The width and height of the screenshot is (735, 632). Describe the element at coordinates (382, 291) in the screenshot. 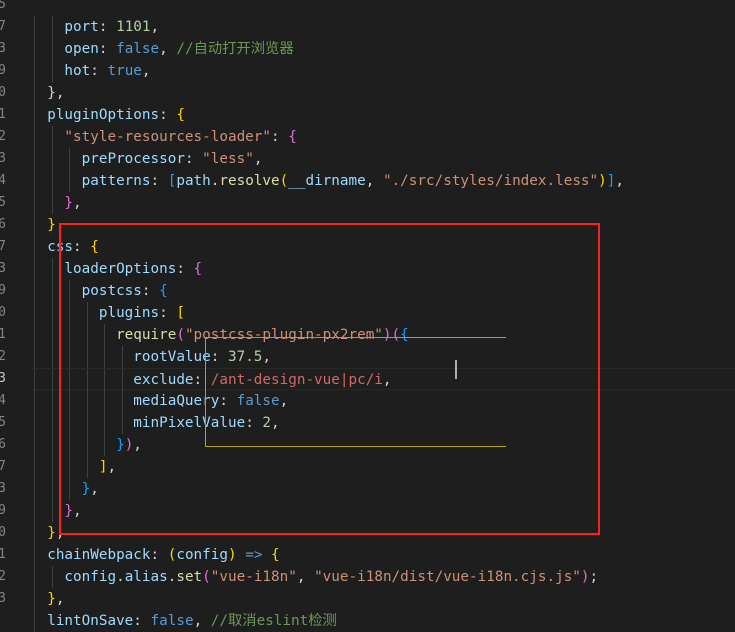

I see `code-line: postcss: {` at that location.